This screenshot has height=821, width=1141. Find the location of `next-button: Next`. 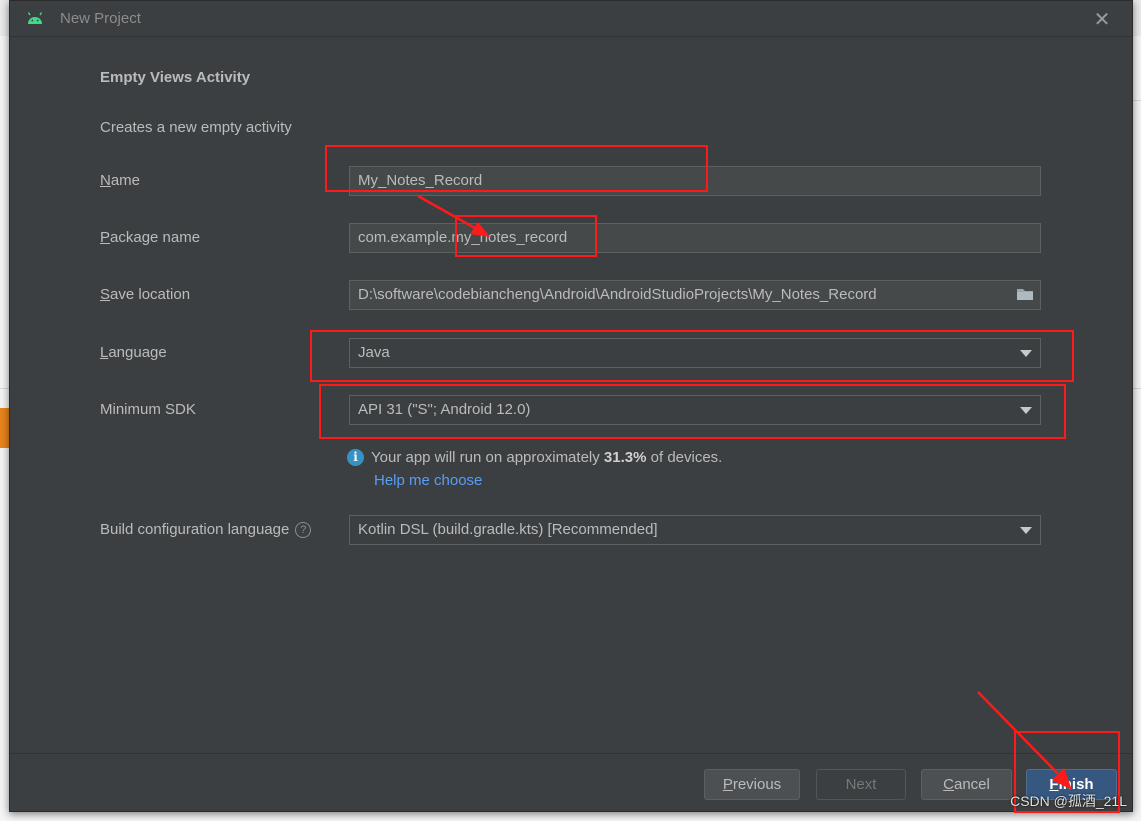

next-button: Next is located at coordinates (861, 784).